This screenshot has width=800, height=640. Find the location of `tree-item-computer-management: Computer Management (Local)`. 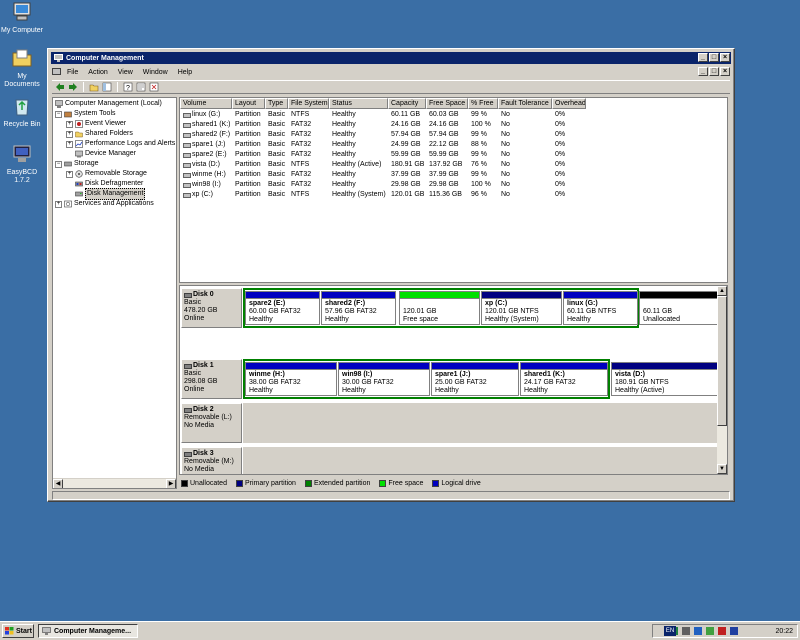

tree-item-computer-management: Computer Management (Local) is located at coordinates (108, 104).